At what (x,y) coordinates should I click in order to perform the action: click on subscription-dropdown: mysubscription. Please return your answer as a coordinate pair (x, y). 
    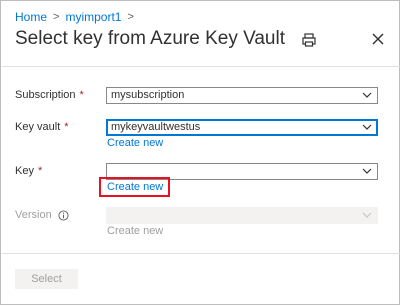
    Looking at the image, I should click on (242, 95).